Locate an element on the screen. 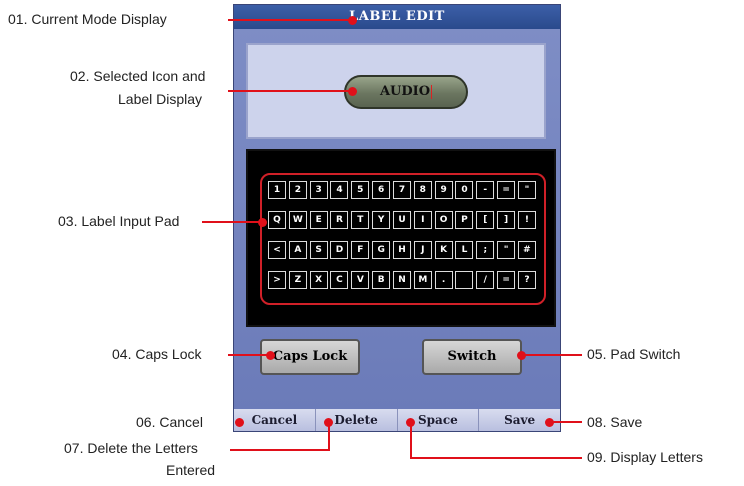 The height and width of the screenshot is (486, 744). keyboard-key: 4 is located at coordinates (339, 190).